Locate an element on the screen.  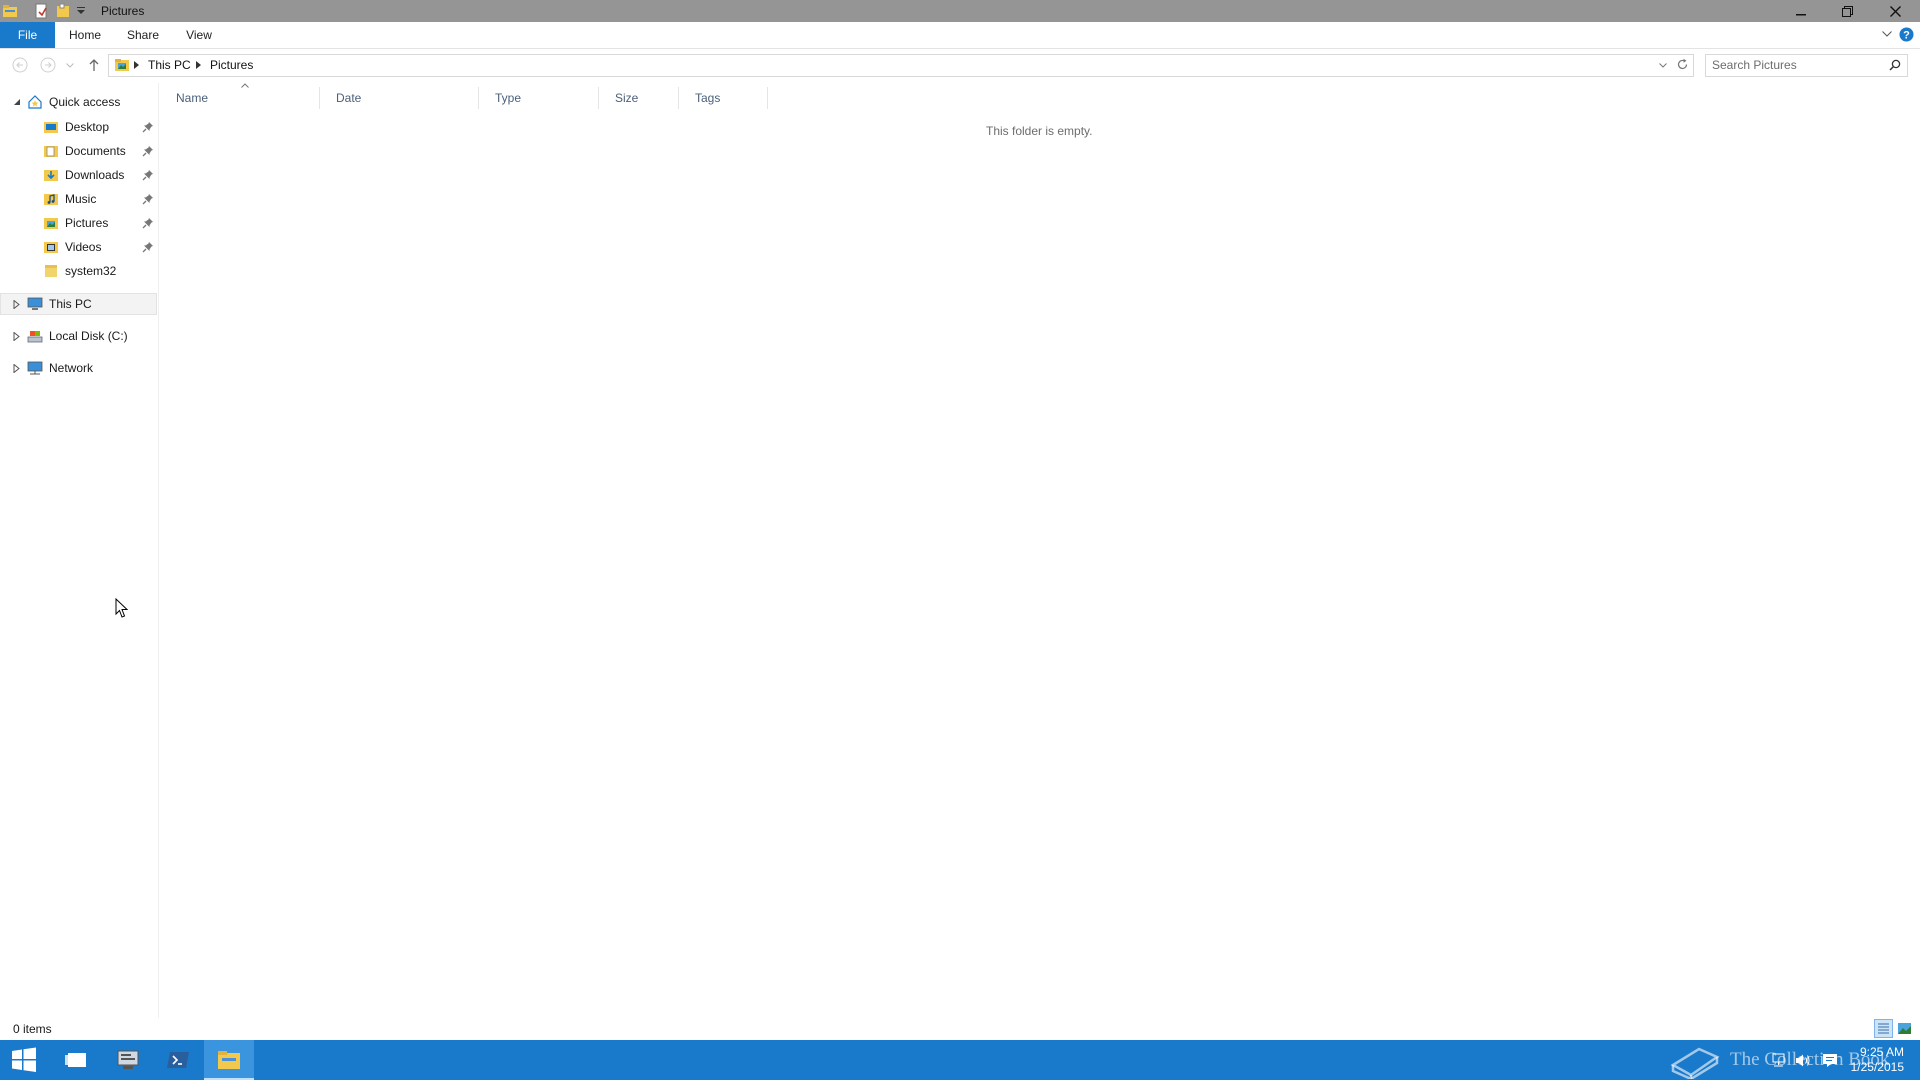
nav-item-videos: Videos is located at coordinates (72, 247).